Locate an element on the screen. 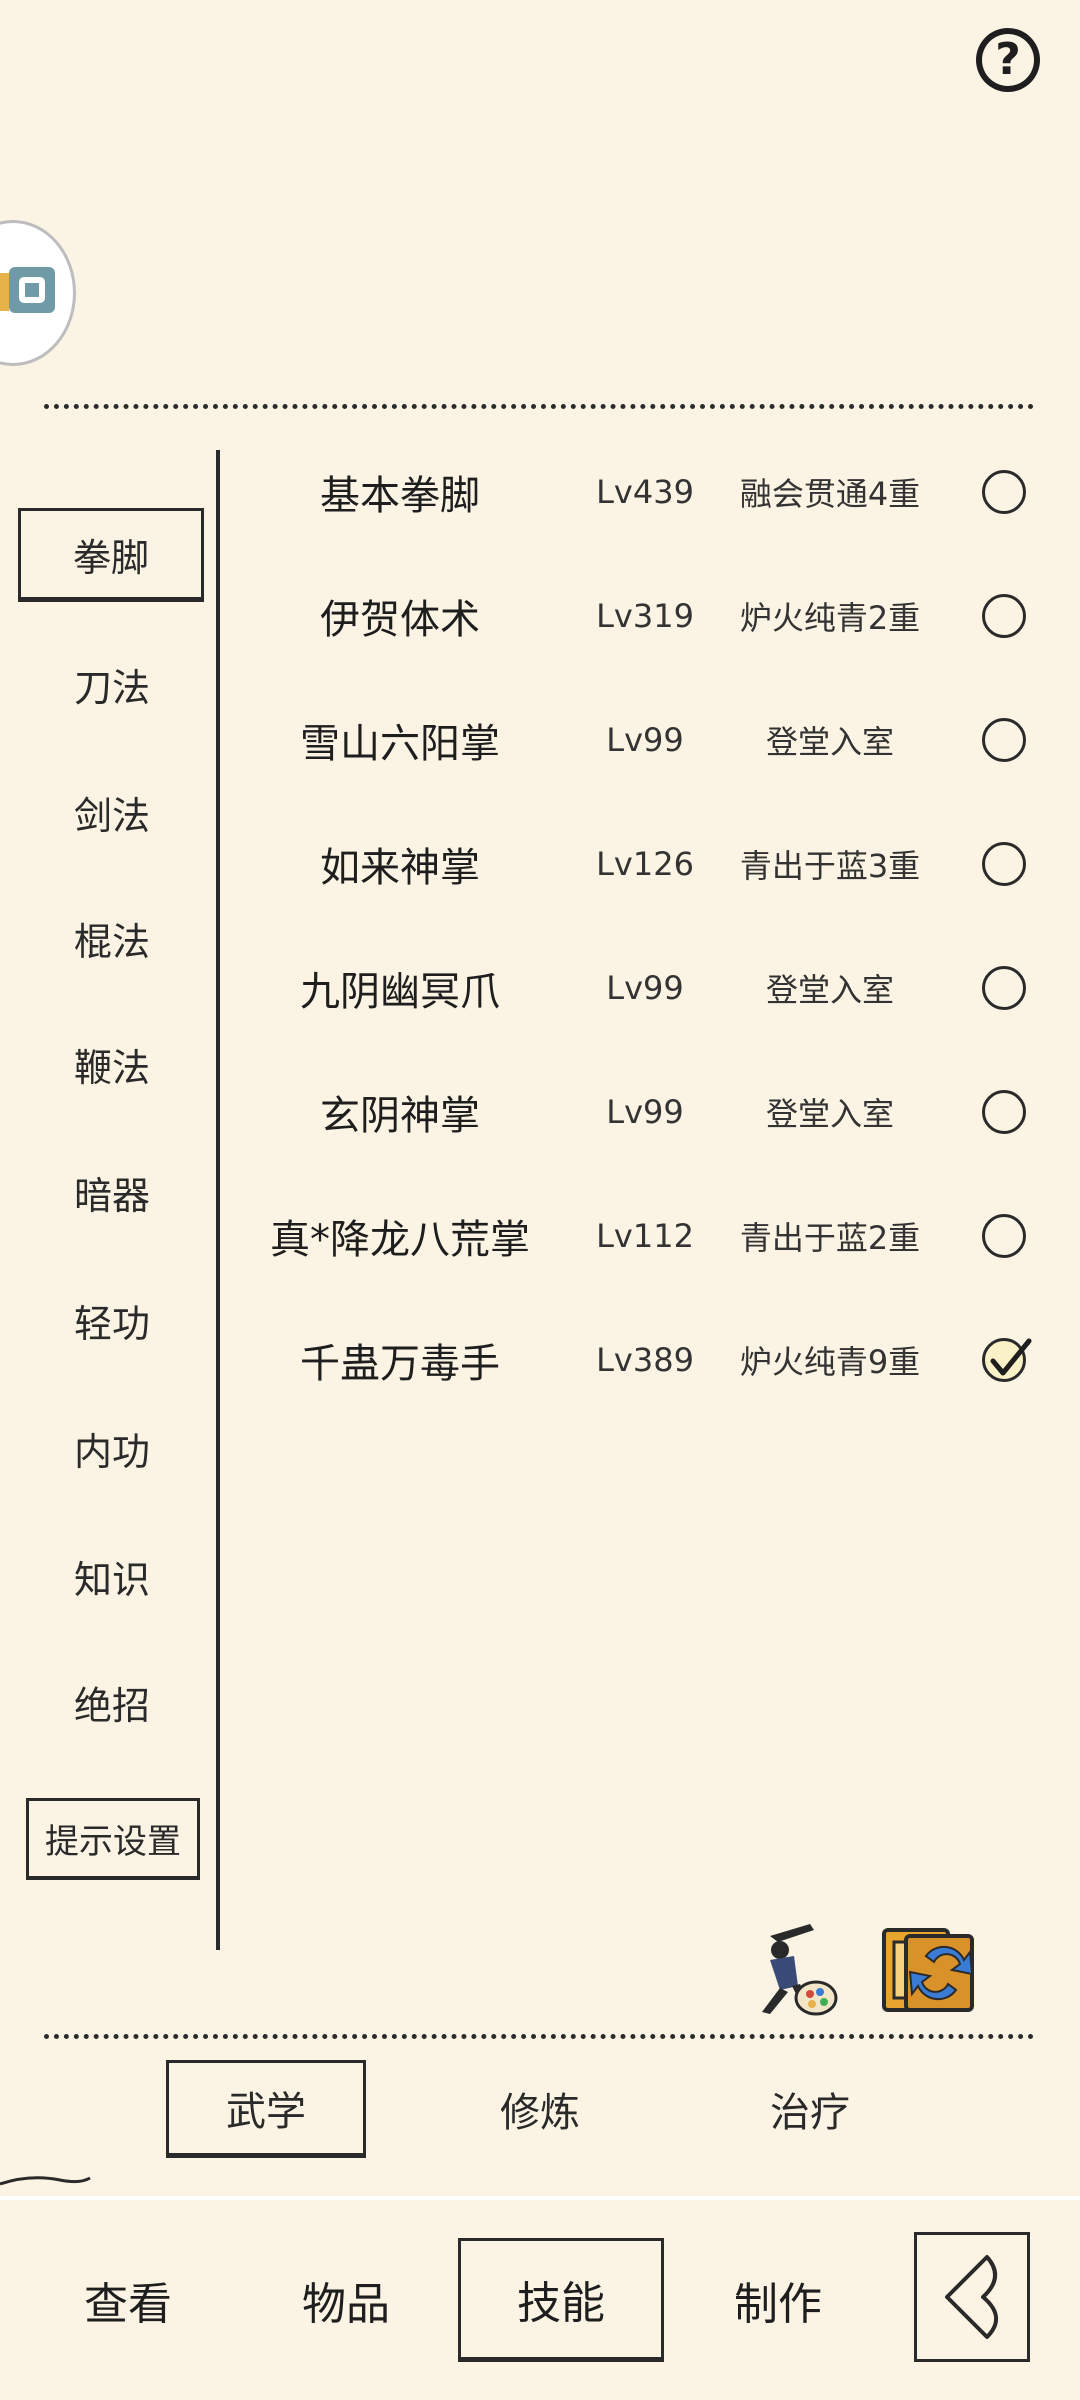 This screenshot has width=1080, height=2400. skill-row: 基本拳脚 Lv439 融会贯通4重 is located at coordinates (650, 492).